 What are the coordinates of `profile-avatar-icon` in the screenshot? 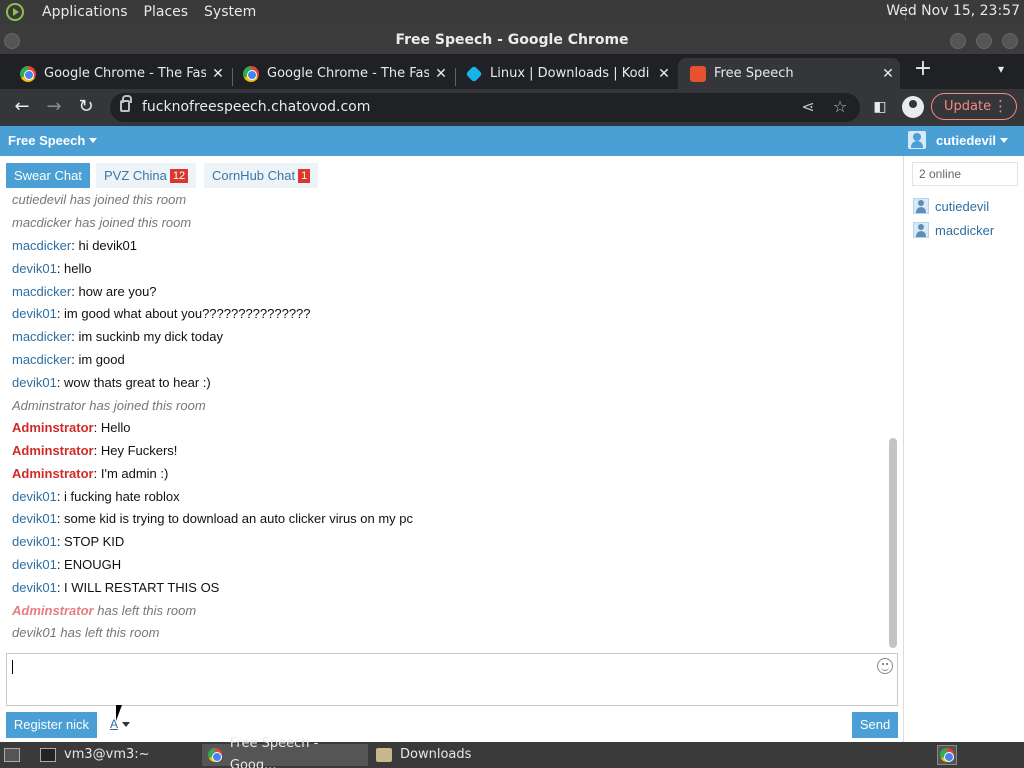 It's located at (913, 107).